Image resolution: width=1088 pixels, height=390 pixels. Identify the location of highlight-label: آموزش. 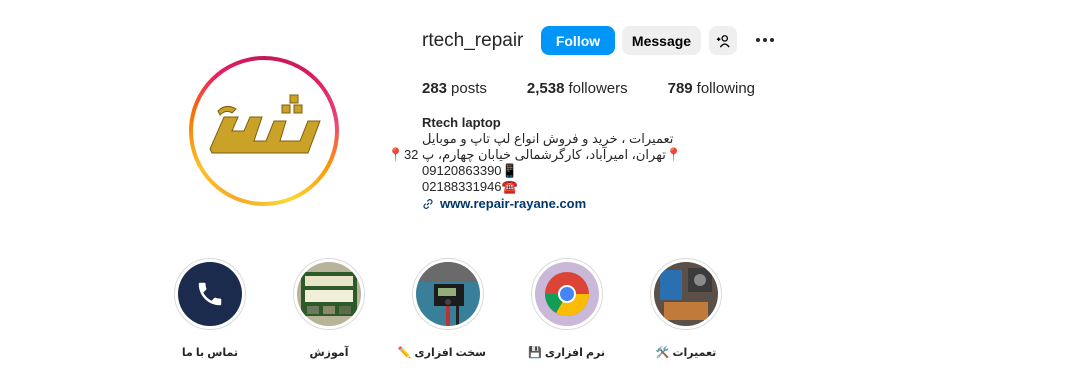
(329, 353).